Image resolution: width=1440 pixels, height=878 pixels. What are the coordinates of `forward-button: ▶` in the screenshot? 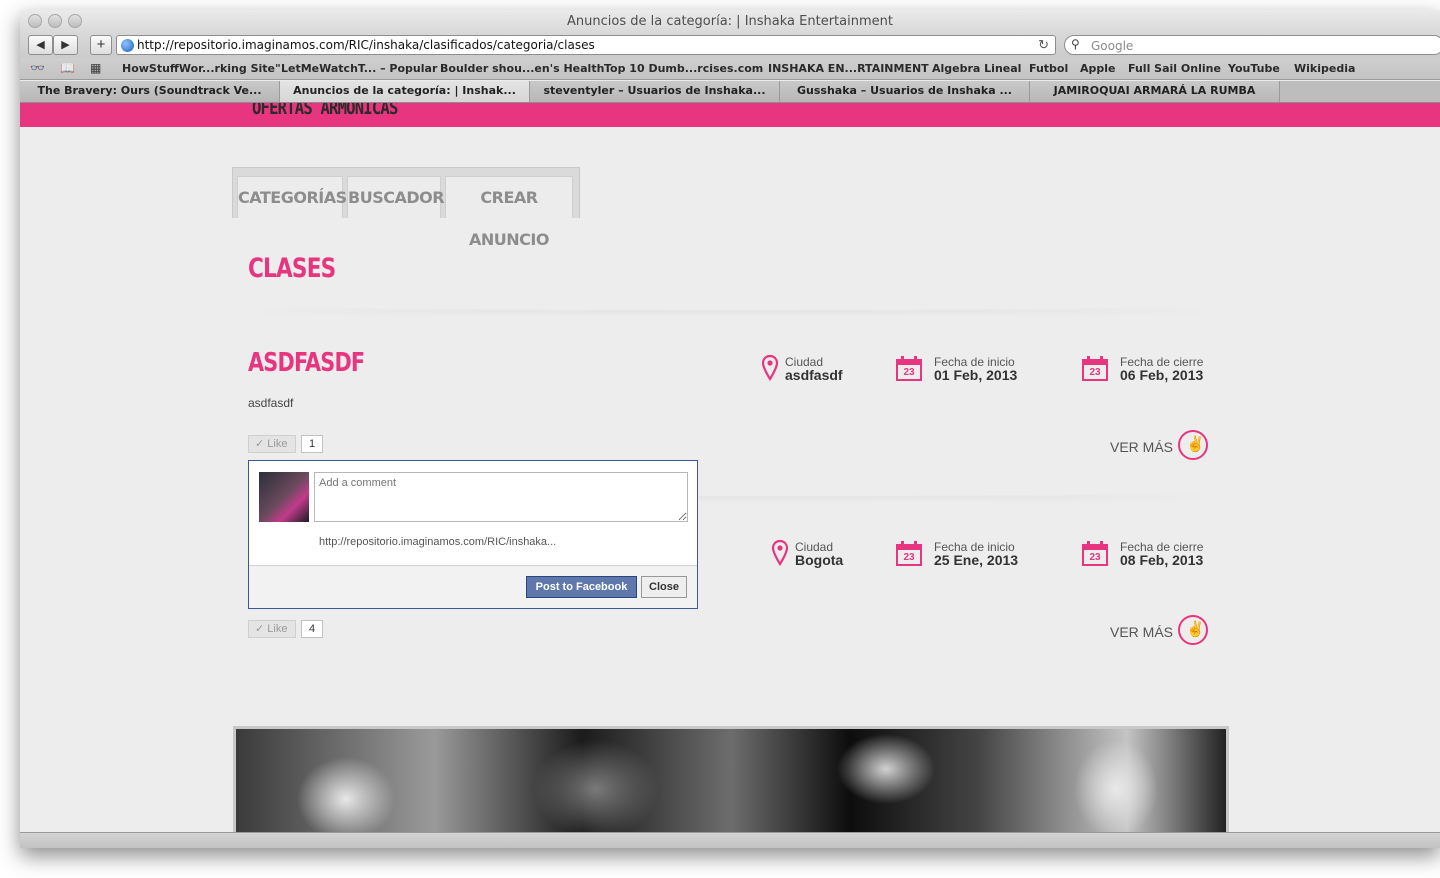 It's located at (65, 45).